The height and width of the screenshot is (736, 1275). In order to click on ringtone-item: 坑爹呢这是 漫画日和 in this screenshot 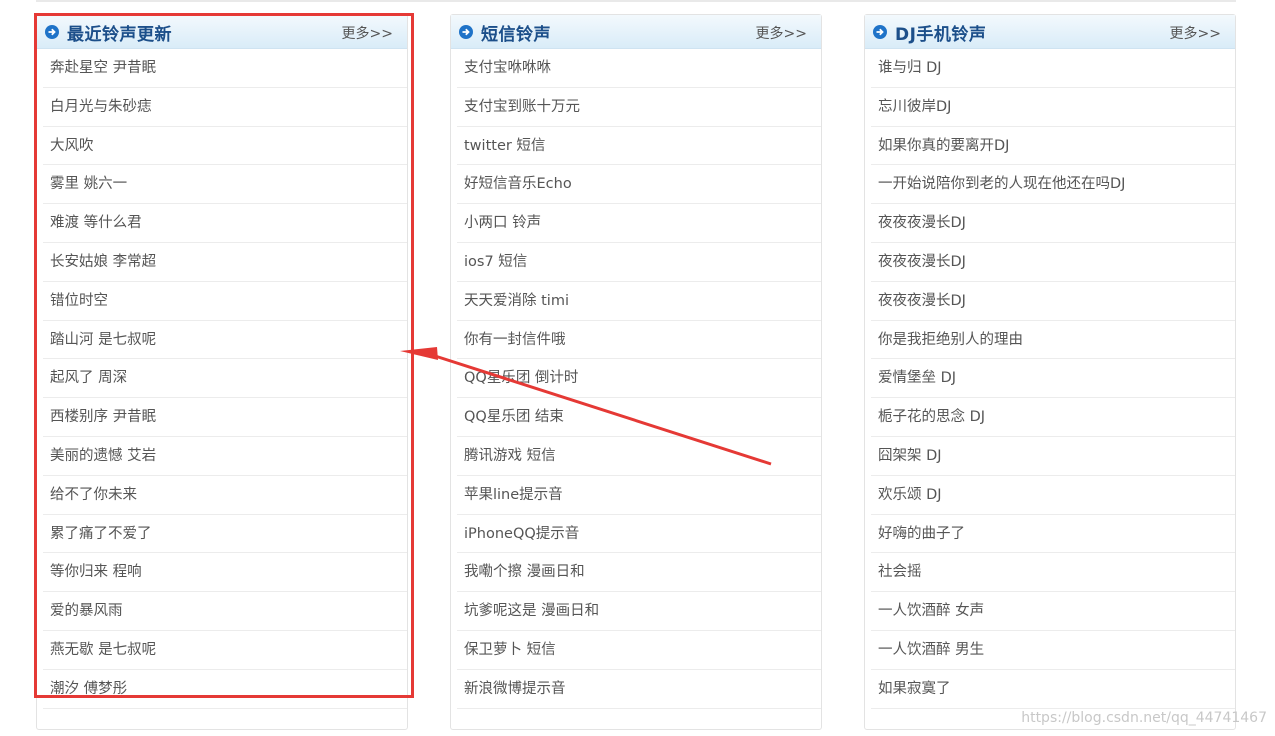, I will do `click(639, 611)`.